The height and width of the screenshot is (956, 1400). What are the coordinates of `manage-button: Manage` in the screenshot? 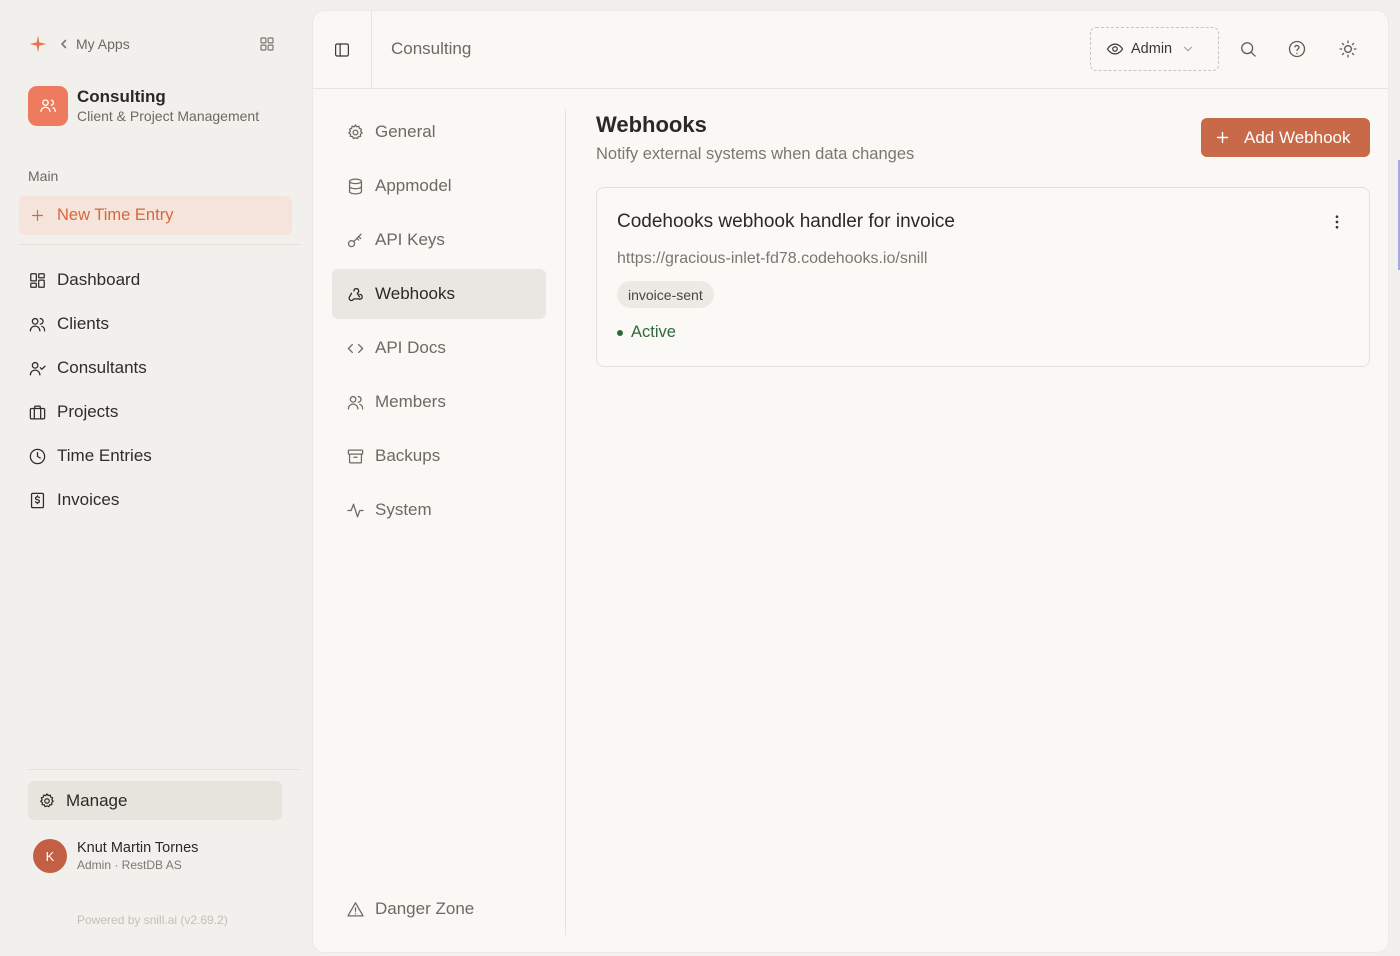 It's located at (155, 800).